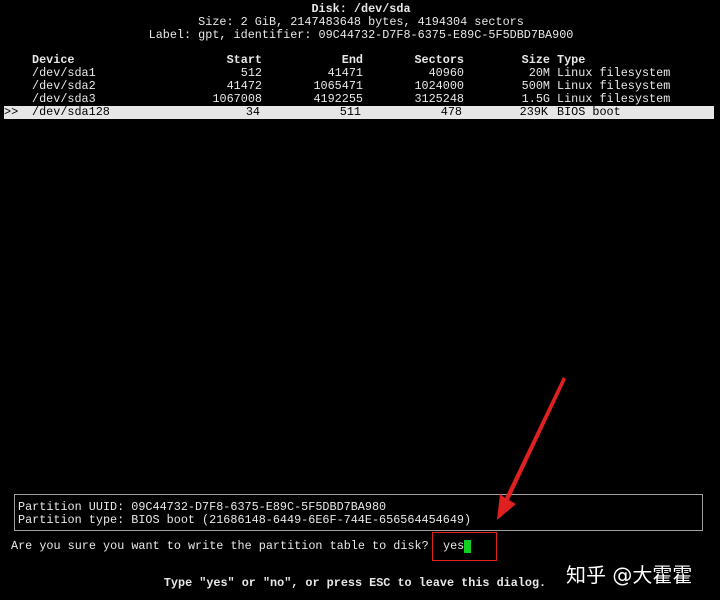 The width and height of the screenshot is (720, 600). Describe the element at coordinates (531, 448) in the screenshot. I see `annotation-arrow-icon` at that location.